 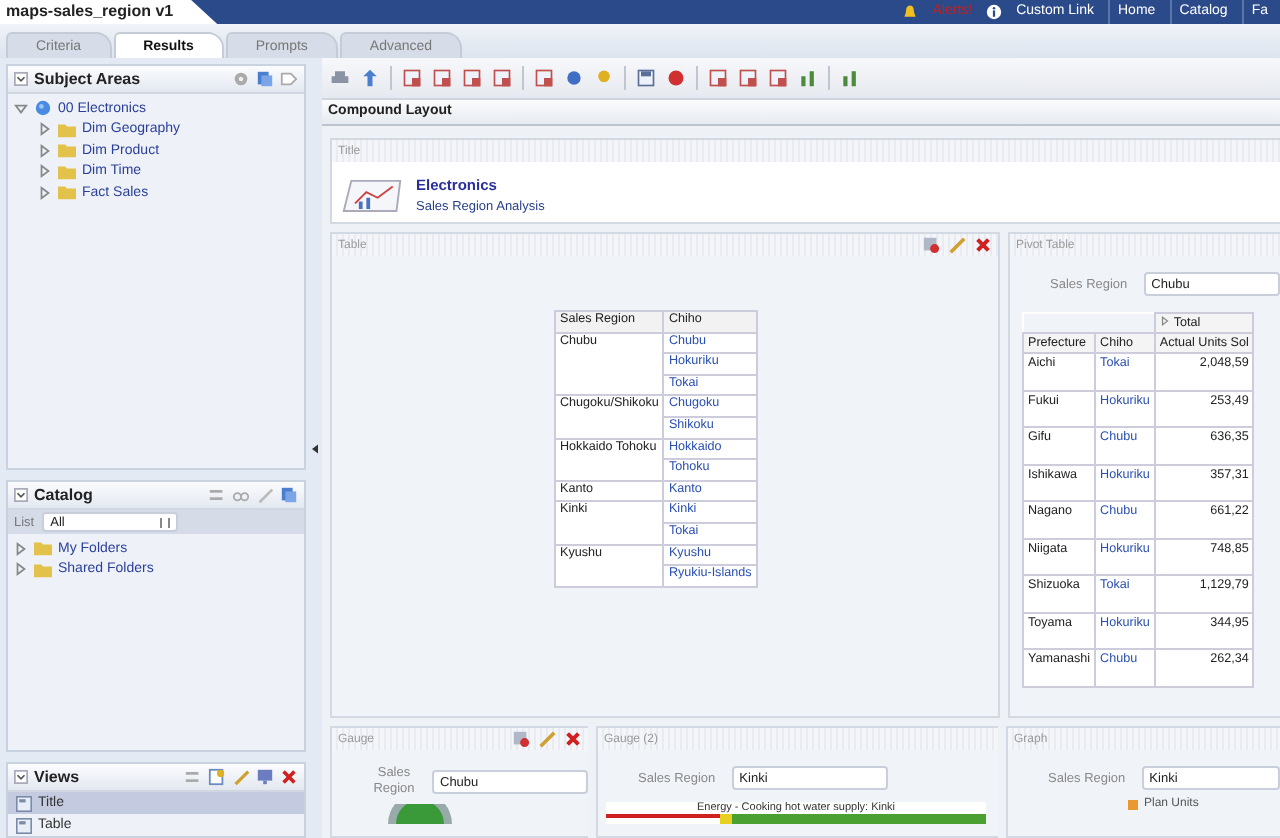 I want to click on panel-title: Catalog, so click(x=63, y=495).